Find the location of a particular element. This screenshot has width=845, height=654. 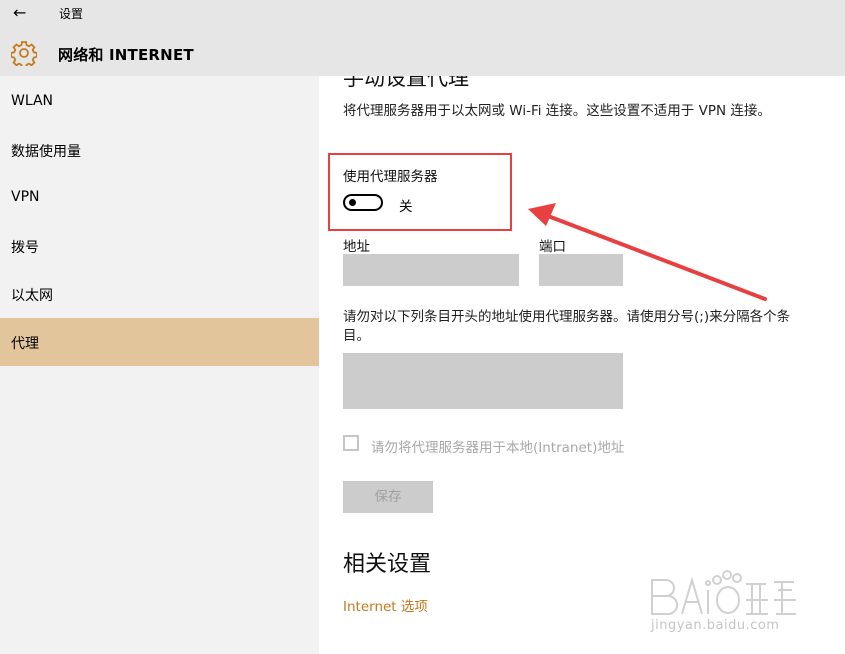

annotation-arrow is located at coordinates (647, 252).